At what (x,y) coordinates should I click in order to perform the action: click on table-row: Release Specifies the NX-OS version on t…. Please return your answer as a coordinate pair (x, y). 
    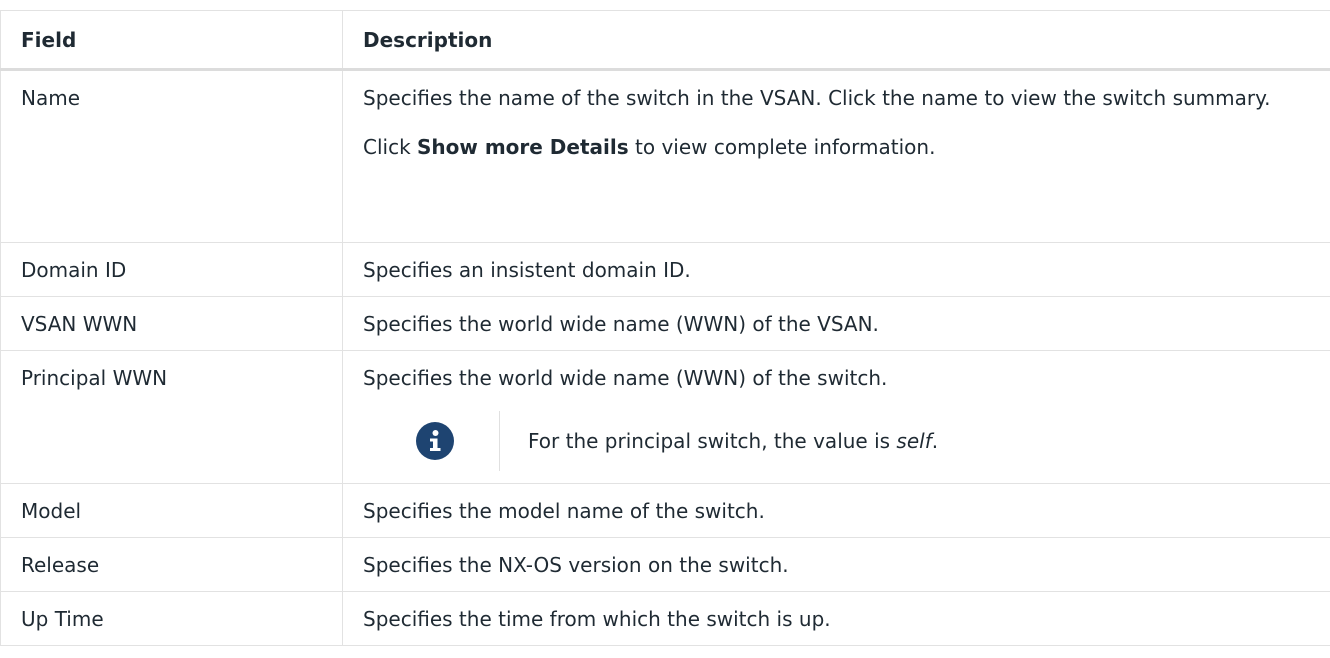
    Looking at the image, I should click on (665, 564).